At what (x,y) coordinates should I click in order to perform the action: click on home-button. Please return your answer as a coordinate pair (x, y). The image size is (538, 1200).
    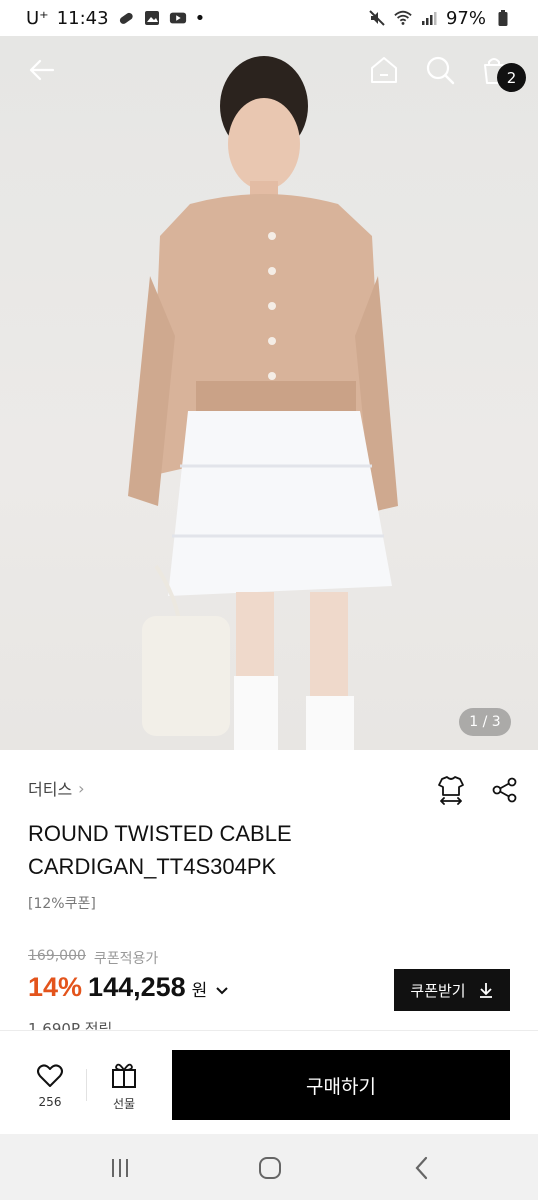
    Looking at the image, I should click on (384, 70).